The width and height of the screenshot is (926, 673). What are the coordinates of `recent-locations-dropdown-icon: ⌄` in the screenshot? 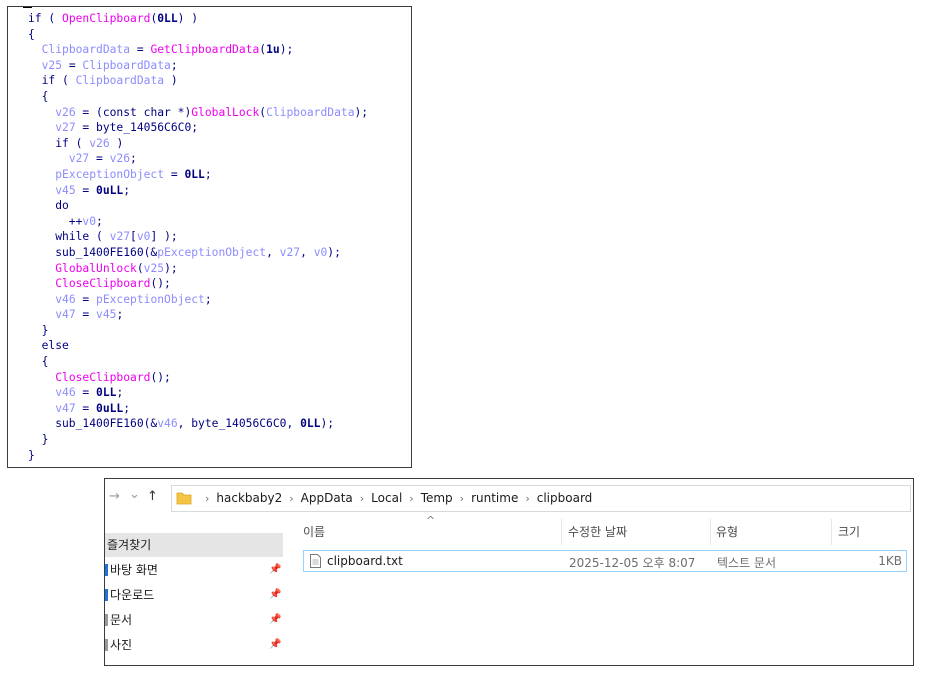 It's located at (134, 494).